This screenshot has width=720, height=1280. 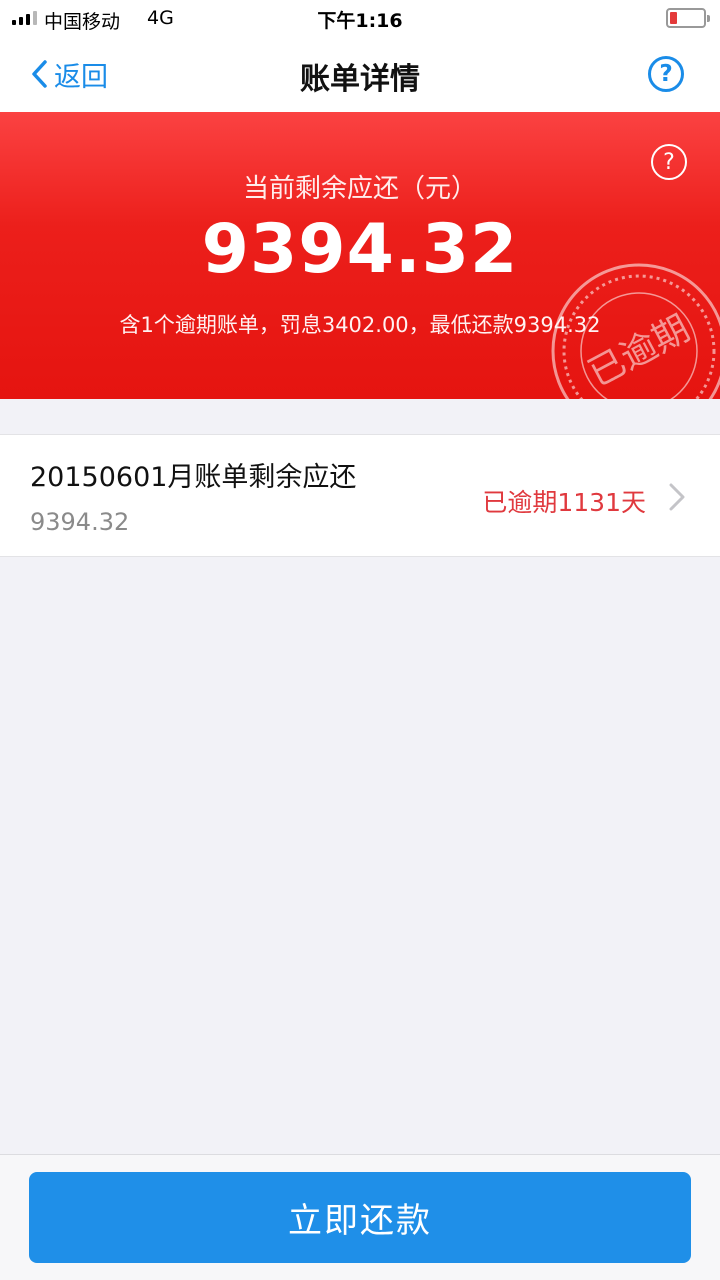 What do you see at coordinates (666, 74) in the screenshot?
I see `question-circle-icon: ?` at bounding box center [666, 74].